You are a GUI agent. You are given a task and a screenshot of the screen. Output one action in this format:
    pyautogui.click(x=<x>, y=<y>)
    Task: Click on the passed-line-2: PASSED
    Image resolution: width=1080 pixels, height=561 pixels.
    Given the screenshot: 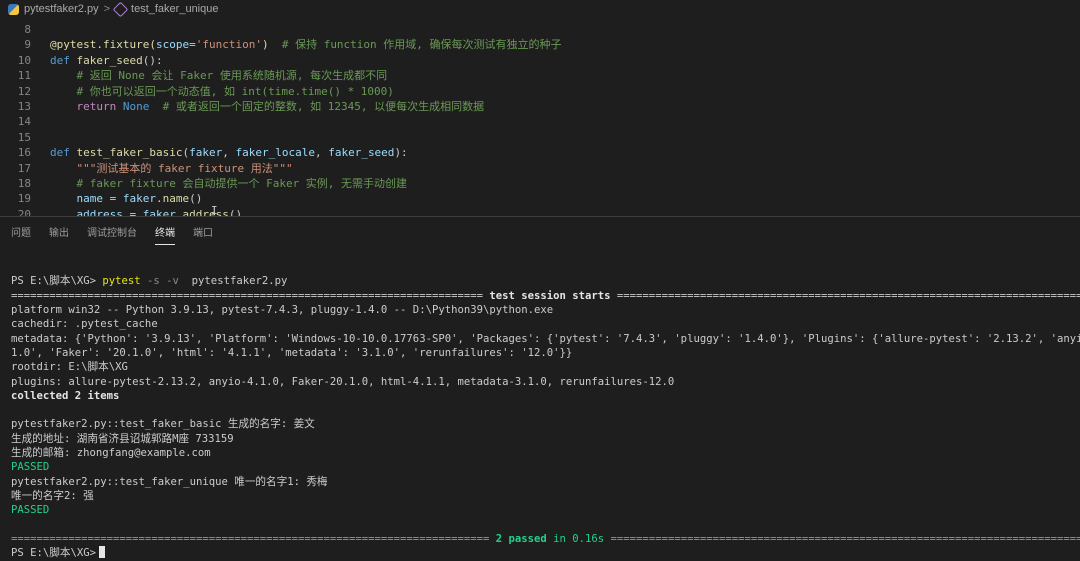 What is the action you would take?
    pyautogui.click(x=30, y=510)
    